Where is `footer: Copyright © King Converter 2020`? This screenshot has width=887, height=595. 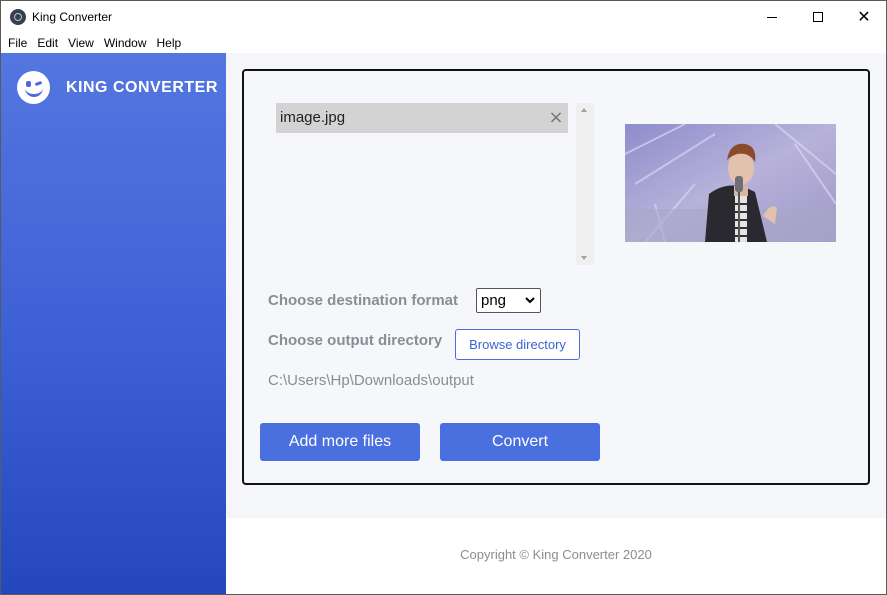 footer: Copyright © King Converter 2020 is located at coordinates (556, 556).